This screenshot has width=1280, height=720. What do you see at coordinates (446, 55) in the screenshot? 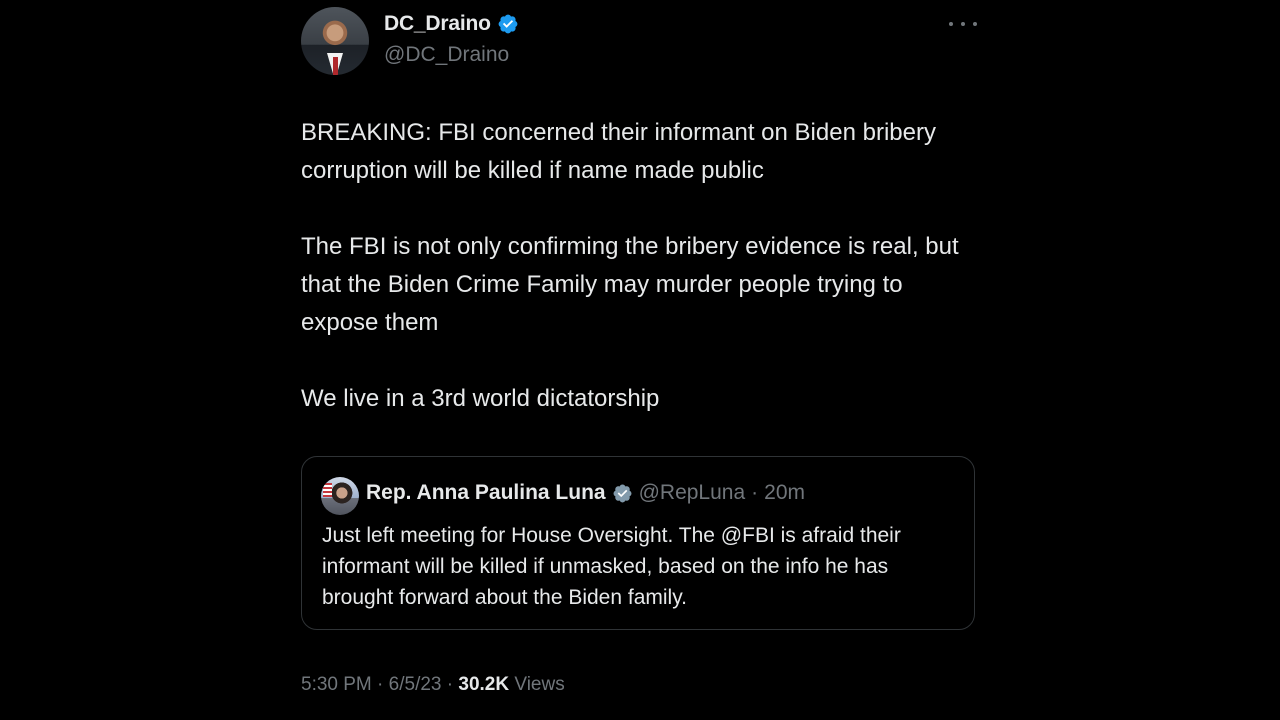
I see `author-handle: @DC_Draino` at bounding box center [446, 55].